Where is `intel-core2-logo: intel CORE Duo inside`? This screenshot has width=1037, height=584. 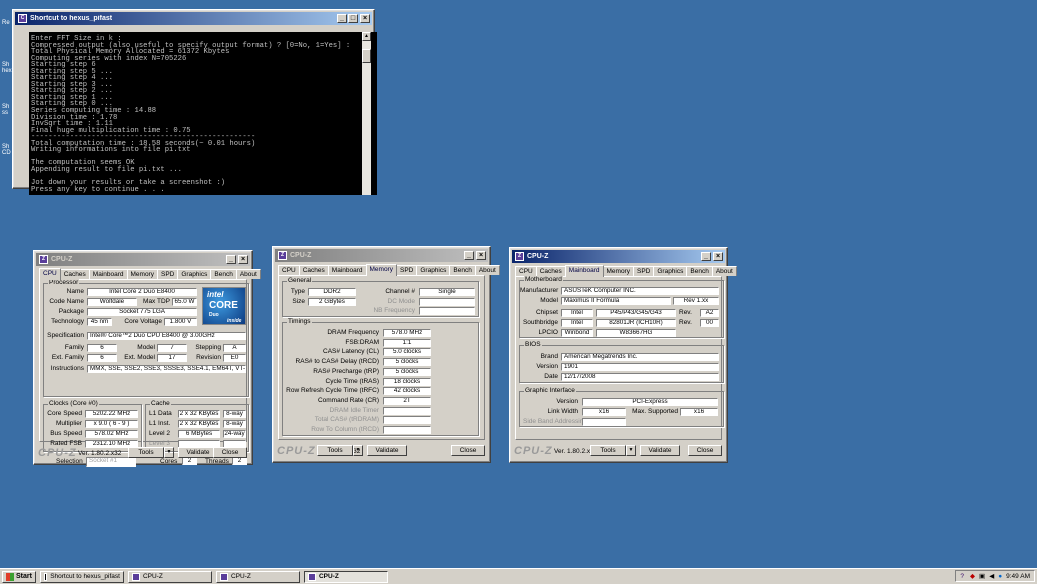 intel-core2-logo: intel CORE Duo inside is located at coordinates (224, 306).